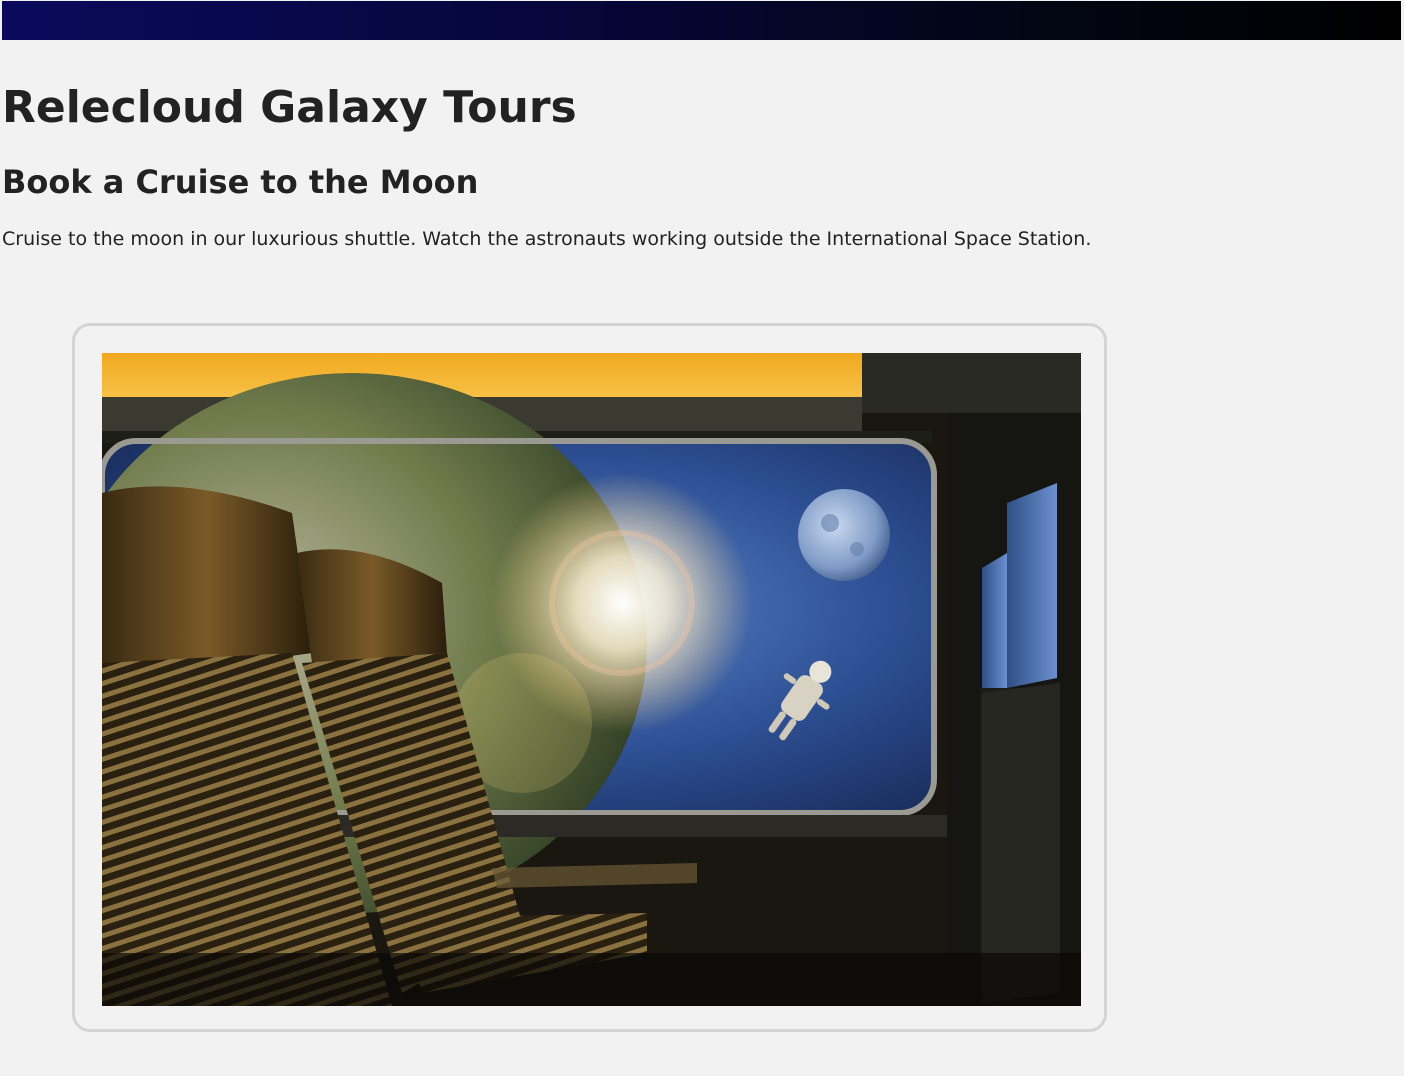  I want to click on top-banner, so click(701, 20).